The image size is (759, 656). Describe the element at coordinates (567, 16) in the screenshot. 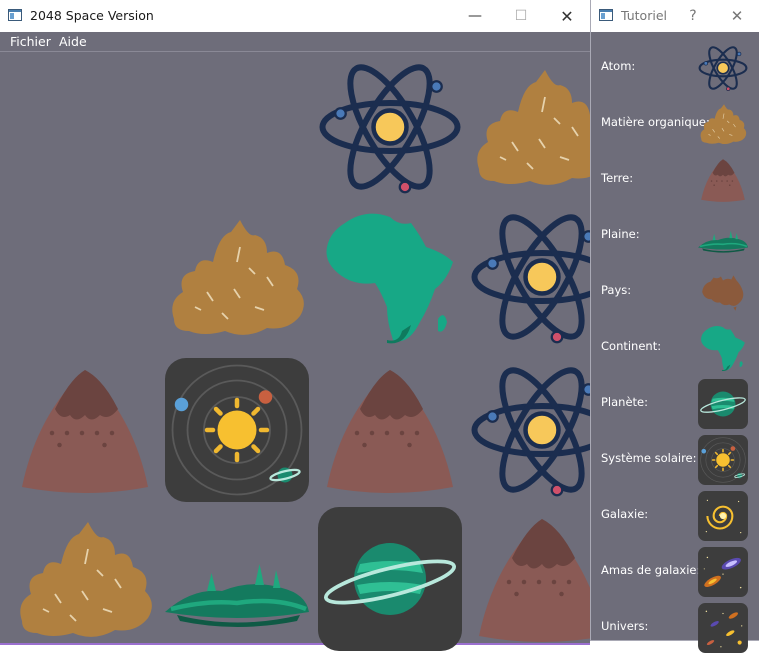

I see `close-button: ✕` at that location.